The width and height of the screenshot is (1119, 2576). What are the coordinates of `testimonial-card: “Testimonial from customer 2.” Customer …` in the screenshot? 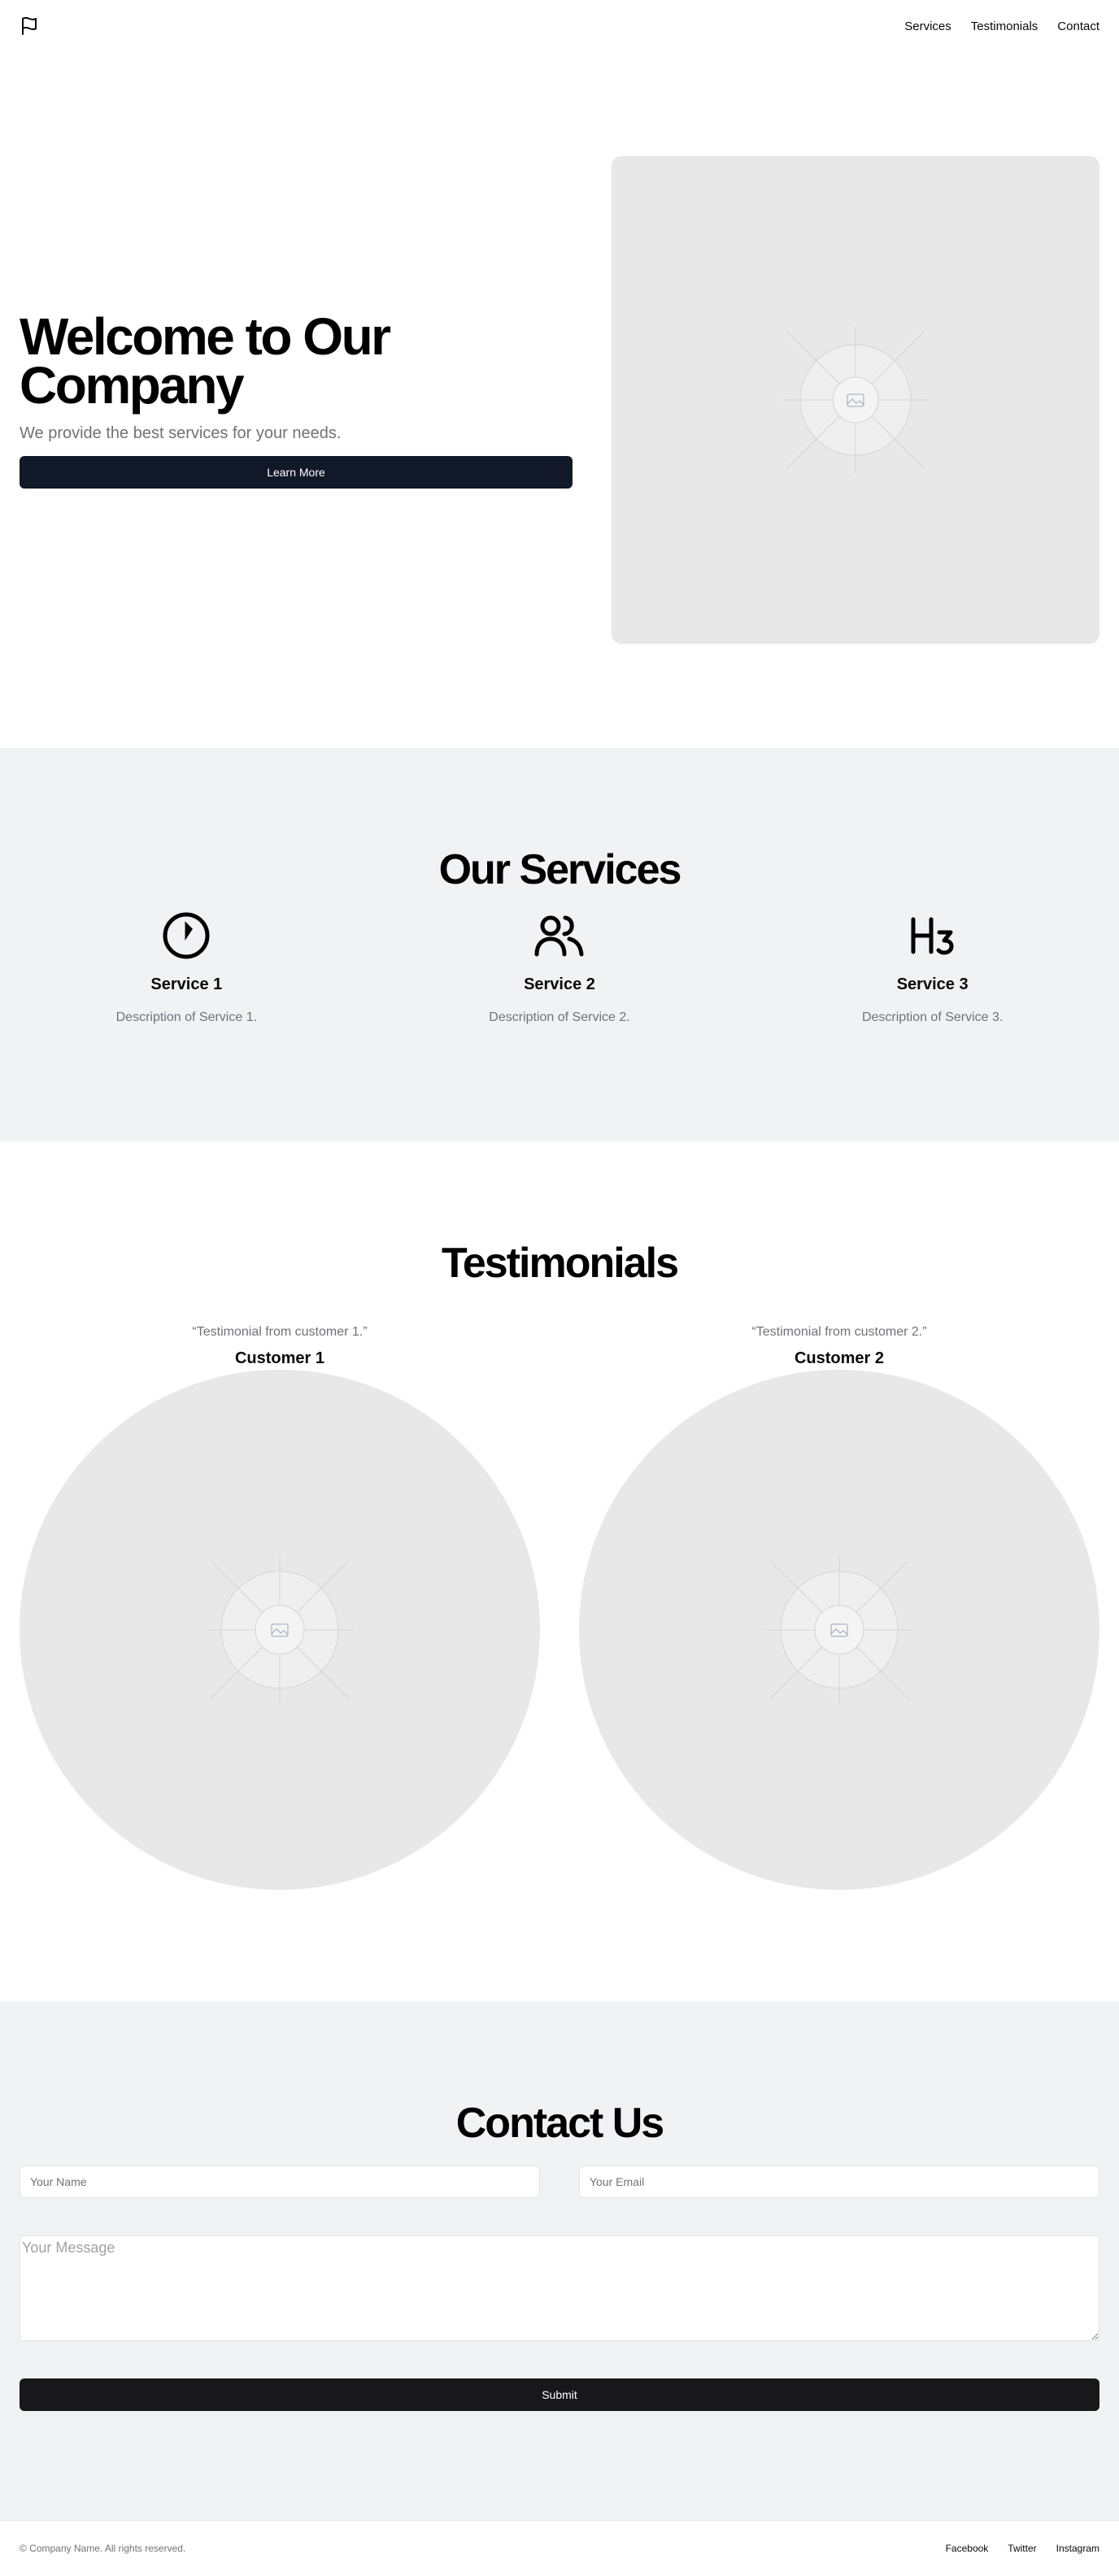 It's located at (839, 1607).